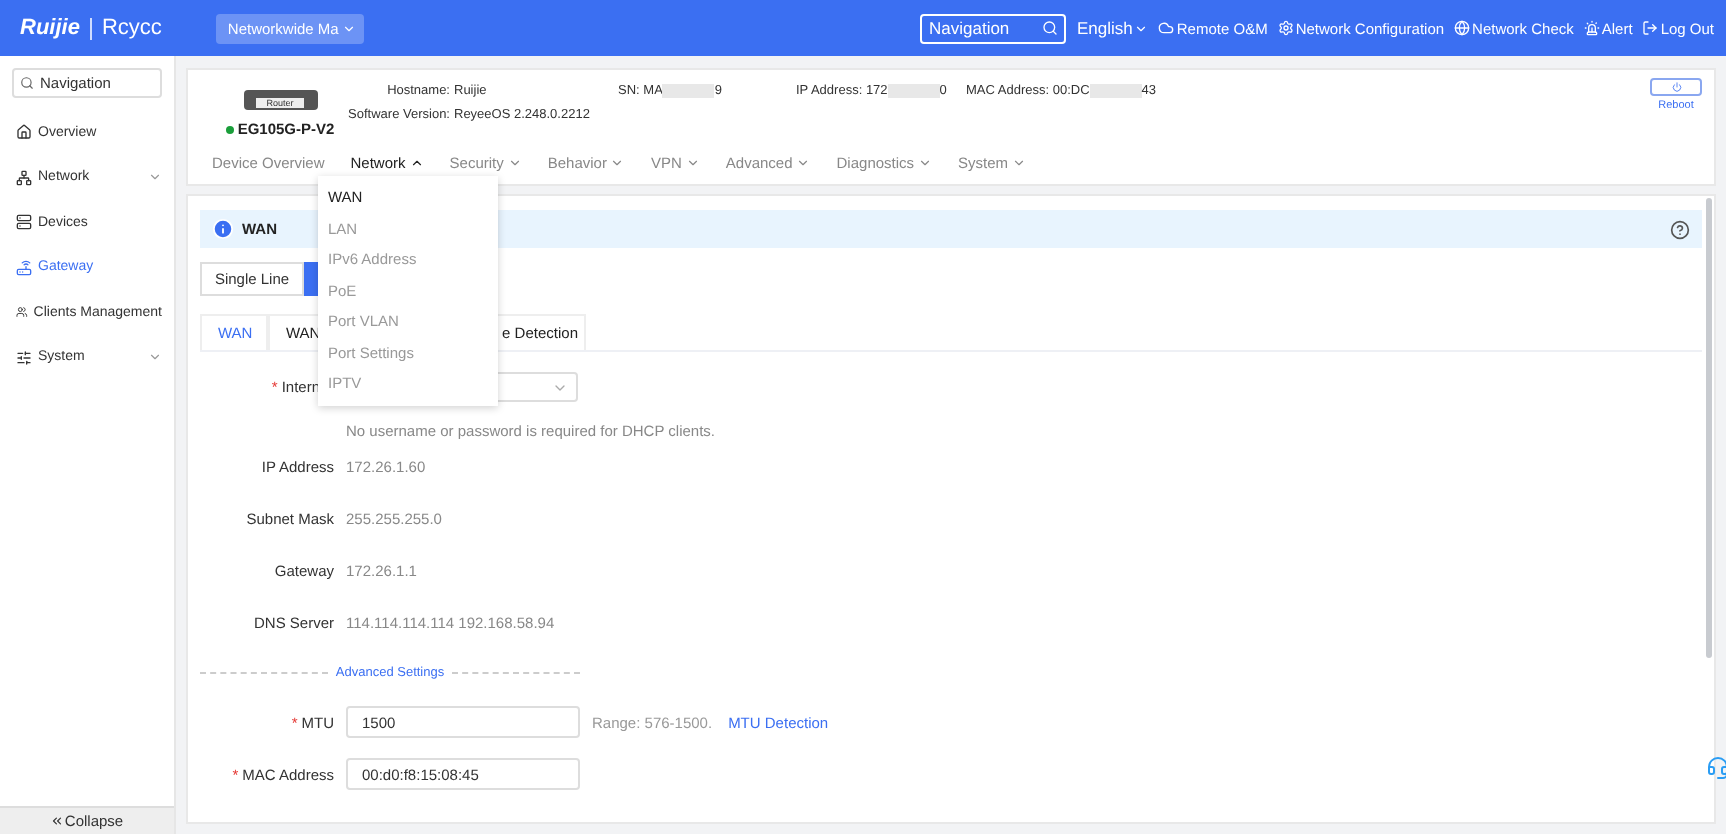 The image size is (1726, 834). I want to click on logo: Ruijie, so click(50, 28).